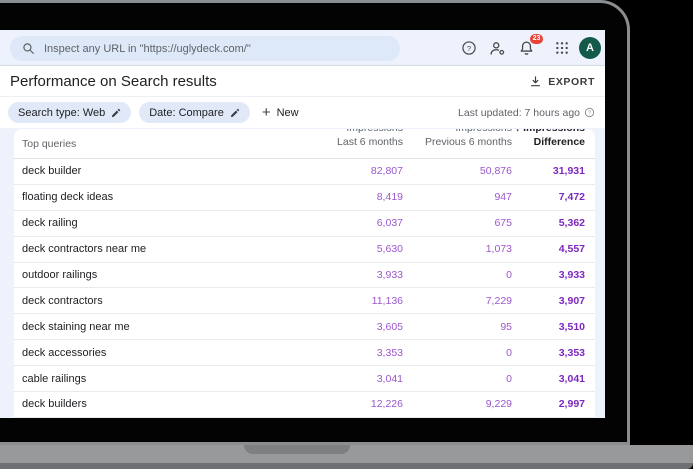  Describe the element at coordinates (389, 249) in the screenshot. I see `impressions-last-cell: 5,630` at that location.